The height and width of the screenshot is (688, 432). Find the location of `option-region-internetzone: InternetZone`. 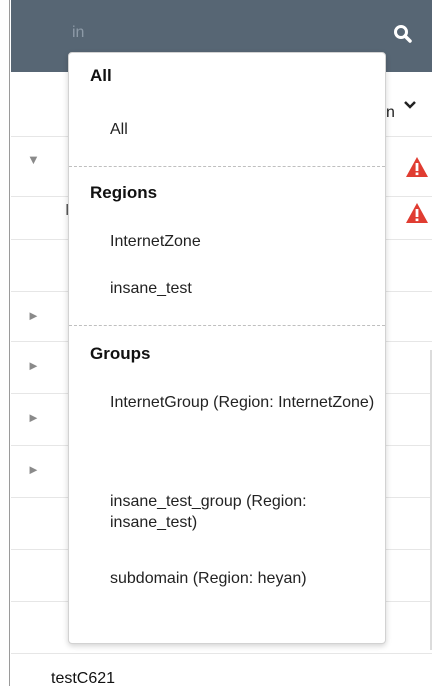

option-region-internetzone: InternetZone is located at coordinates (245, 241).